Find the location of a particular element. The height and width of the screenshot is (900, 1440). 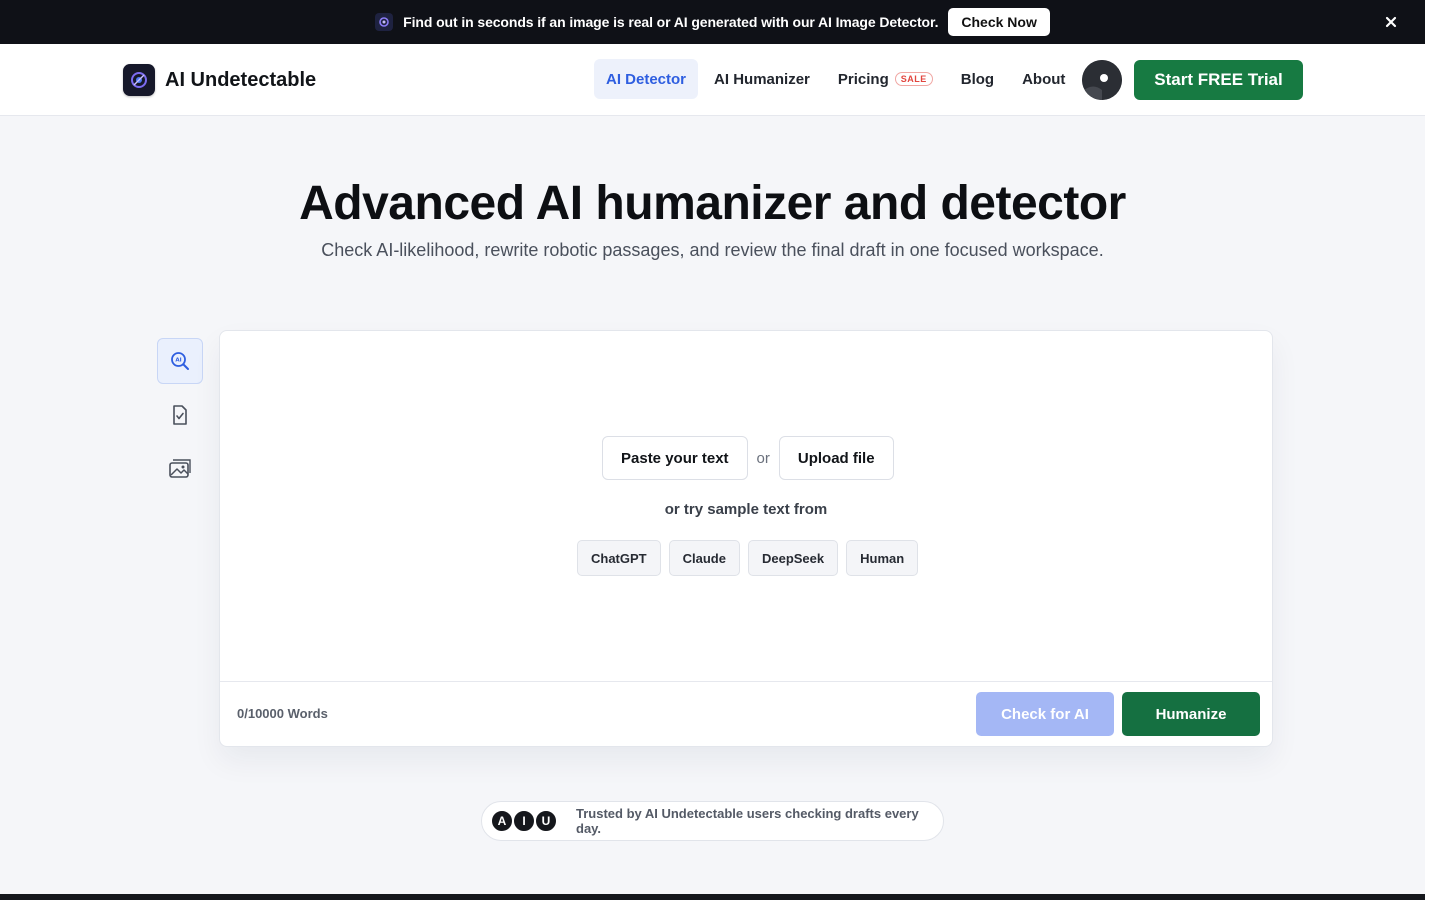

sample-claude-button: Claude is located at coordinates (704, 558).